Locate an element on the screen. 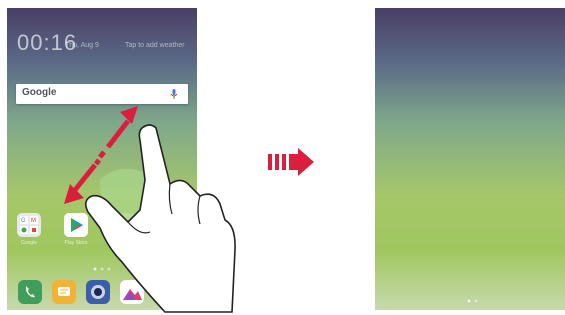  google-logo: Google is located at coordinates (39, 92).